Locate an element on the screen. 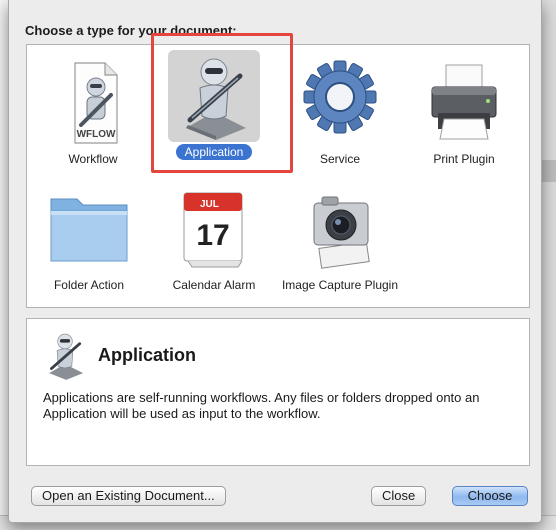  type-label-image-capture-plugin: Image Capture Plugin is located at coordinates (340, 285).